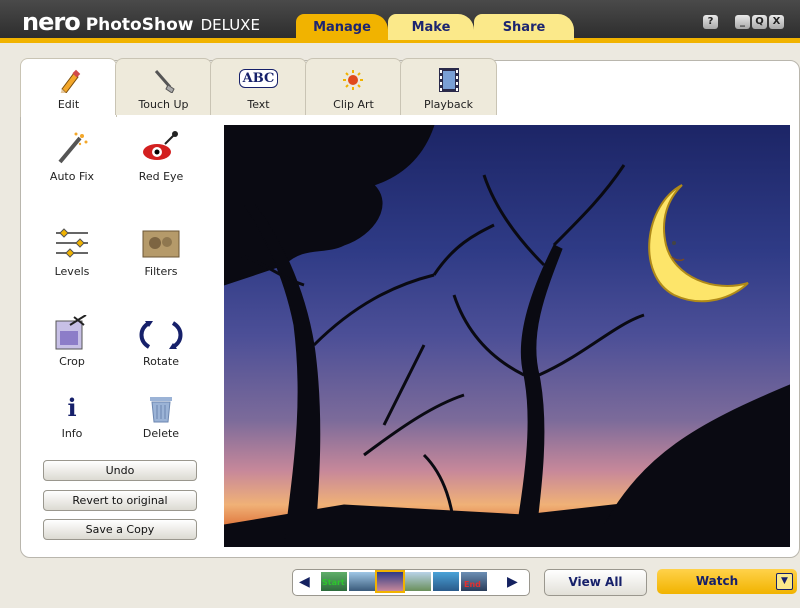 The width and height of the screenshot is (800, 608). I want to click on minimize-button: _, so click(742, 22).